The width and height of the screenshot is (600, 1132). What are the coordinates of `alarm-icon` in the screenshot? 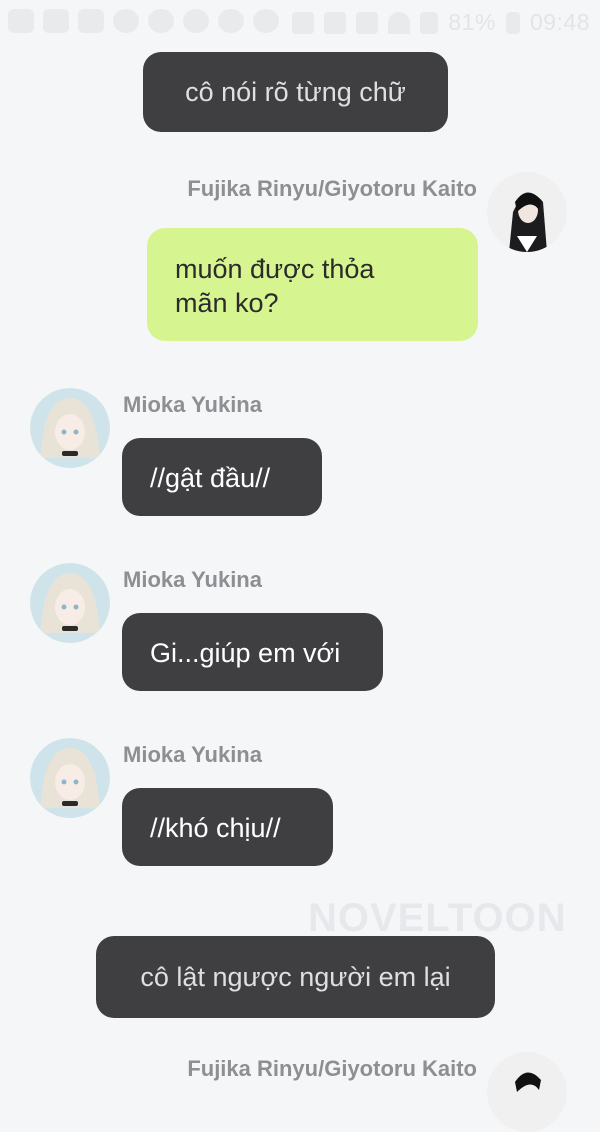 It's located at (367, 22).